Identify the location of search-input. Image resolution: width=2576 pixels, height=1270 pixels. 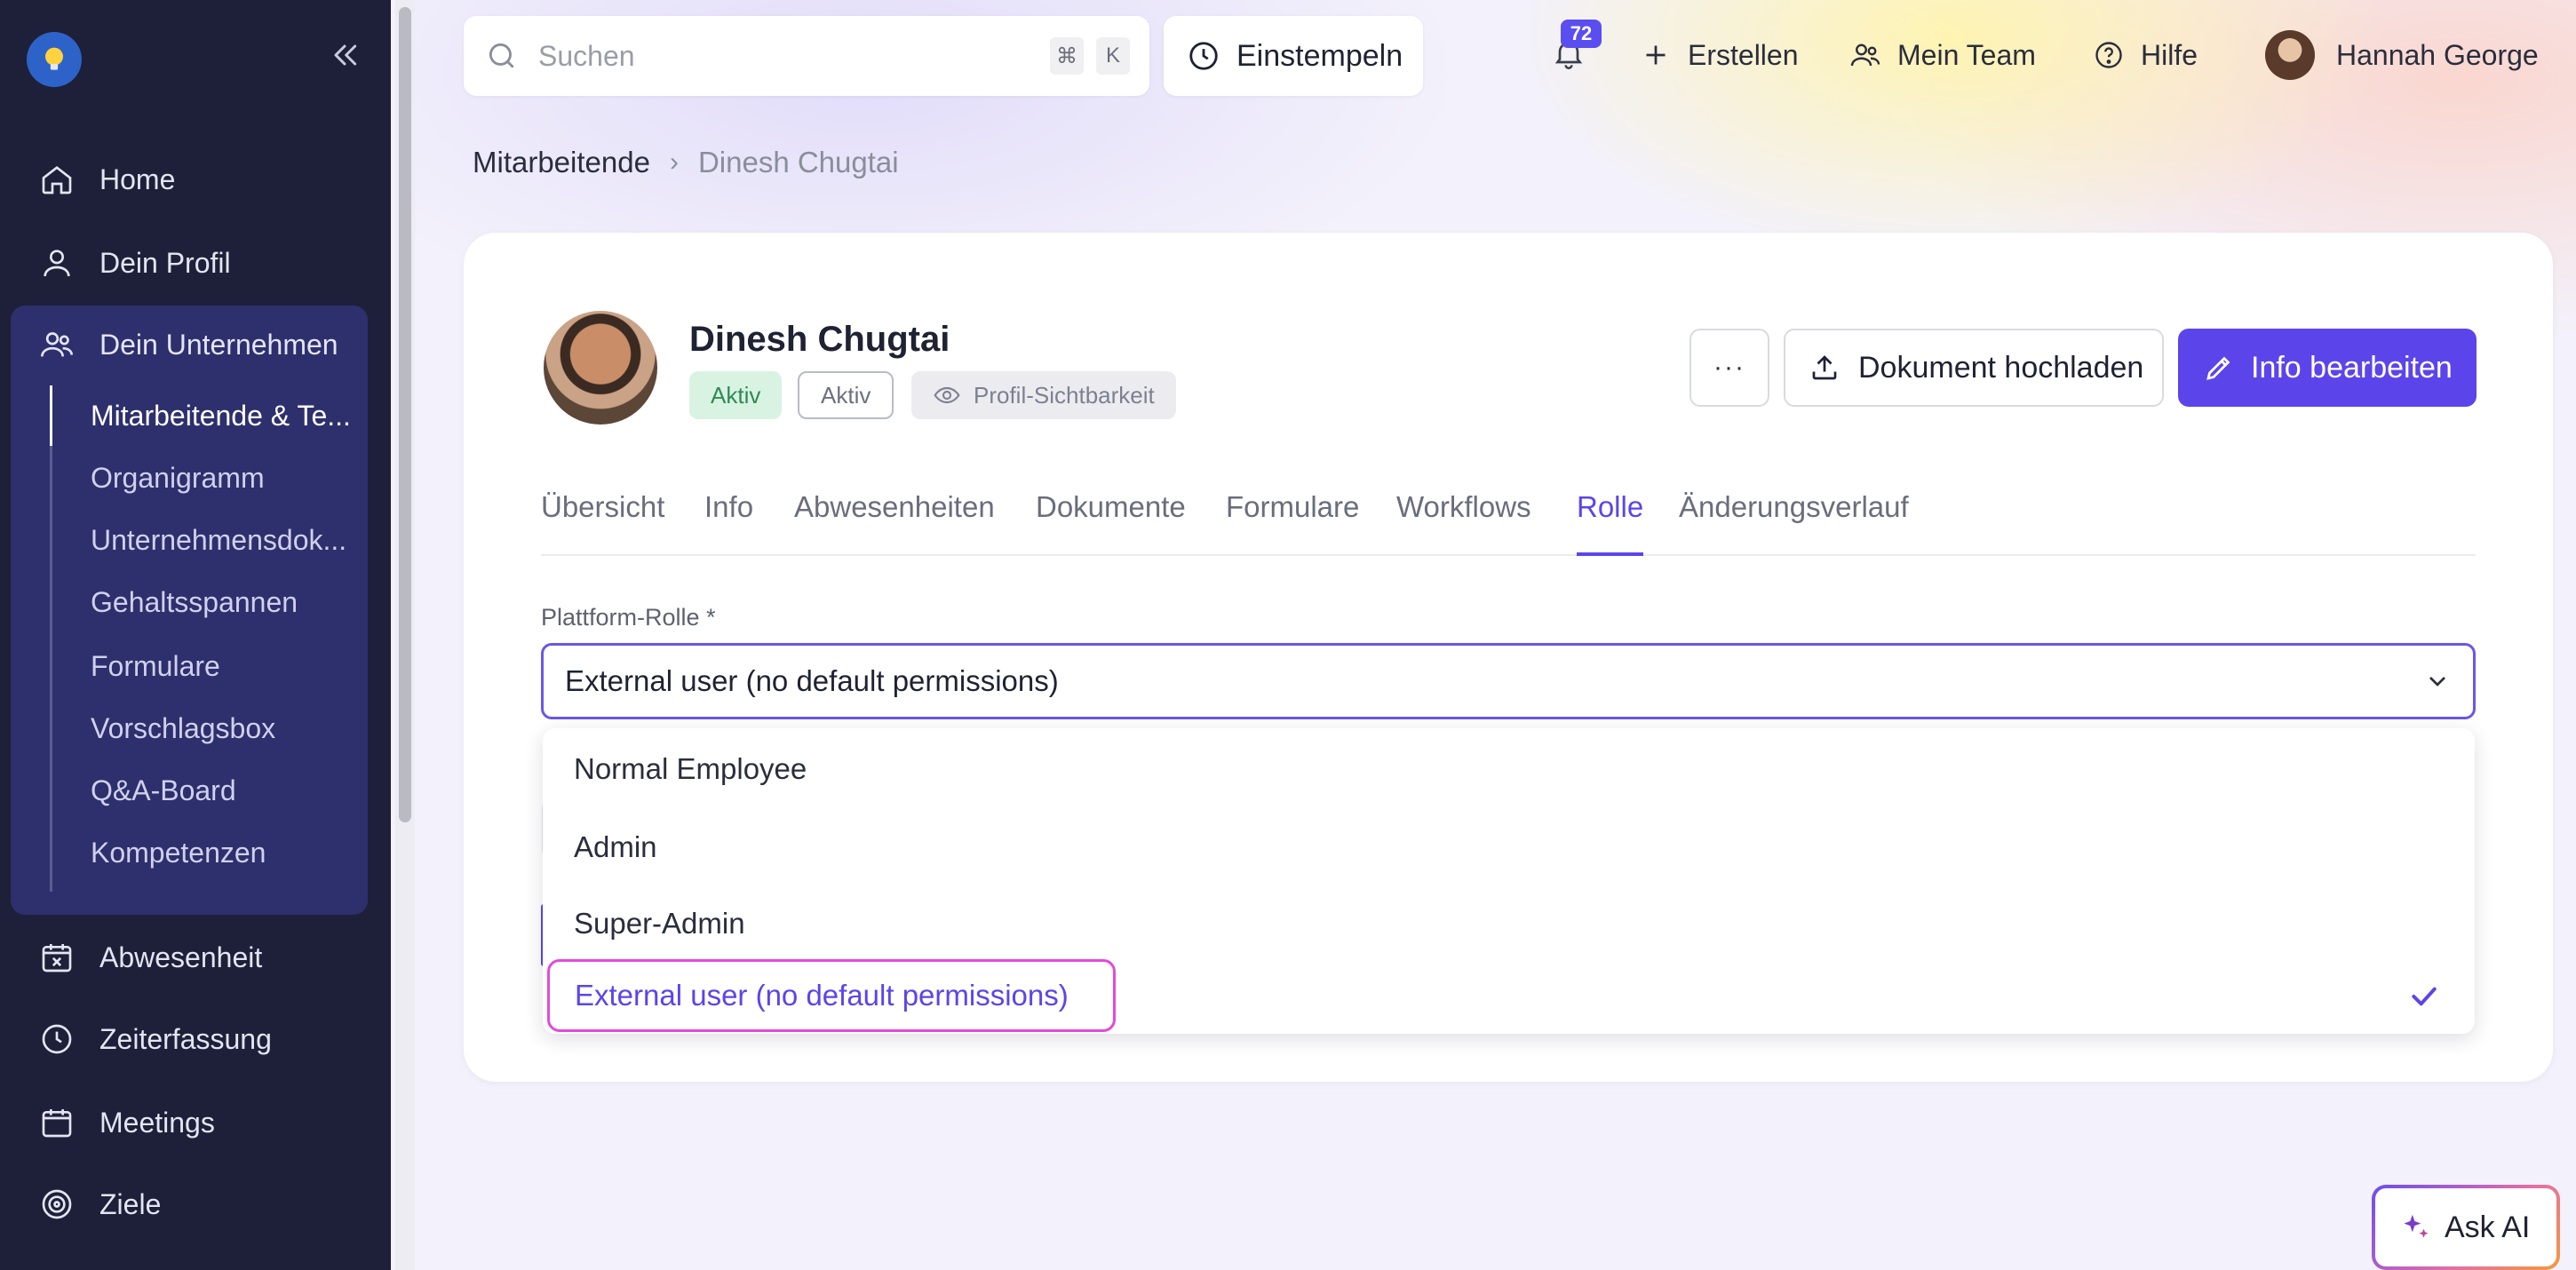
(778, 56).